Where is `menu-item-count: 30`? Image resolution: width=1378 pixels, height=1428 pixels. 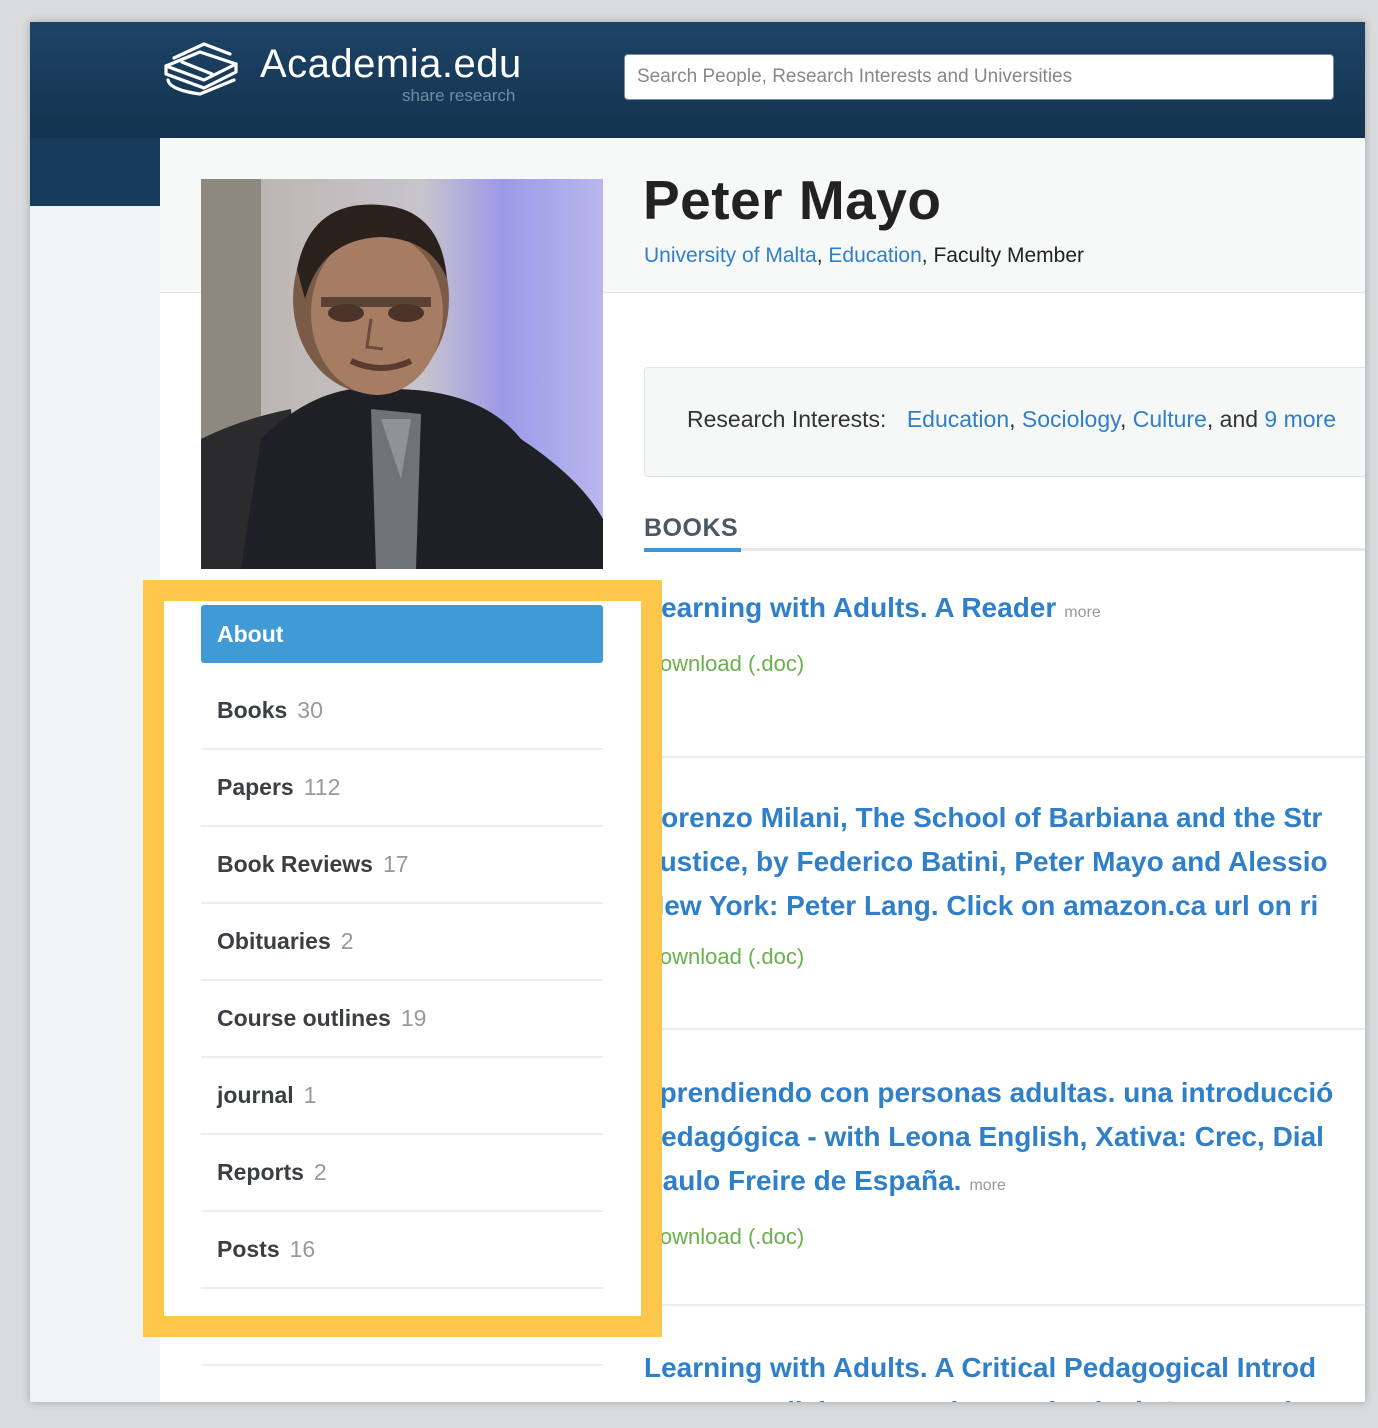 menu-item-count: 30 is located at coordinates (310, 710).